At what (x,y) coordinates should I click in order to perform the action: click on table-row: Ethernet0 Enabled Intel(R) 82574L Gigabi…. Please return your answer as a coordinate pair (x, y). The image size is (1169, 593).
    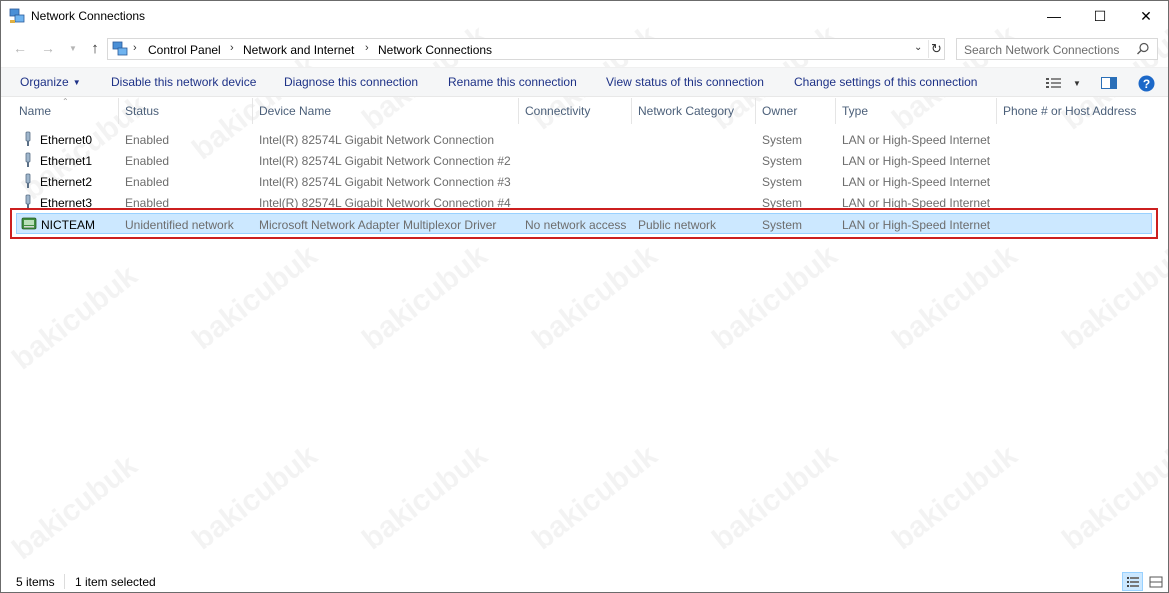
    Looking at the image, I should click on (584, 139).